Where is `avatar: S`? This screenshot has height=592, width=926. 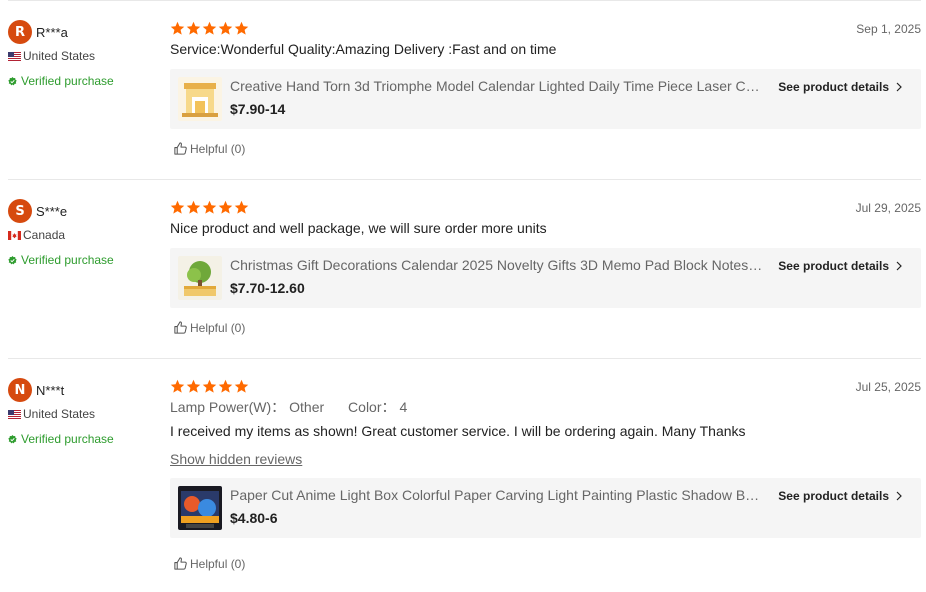 avatar: S is located at coordinates (20, 211).